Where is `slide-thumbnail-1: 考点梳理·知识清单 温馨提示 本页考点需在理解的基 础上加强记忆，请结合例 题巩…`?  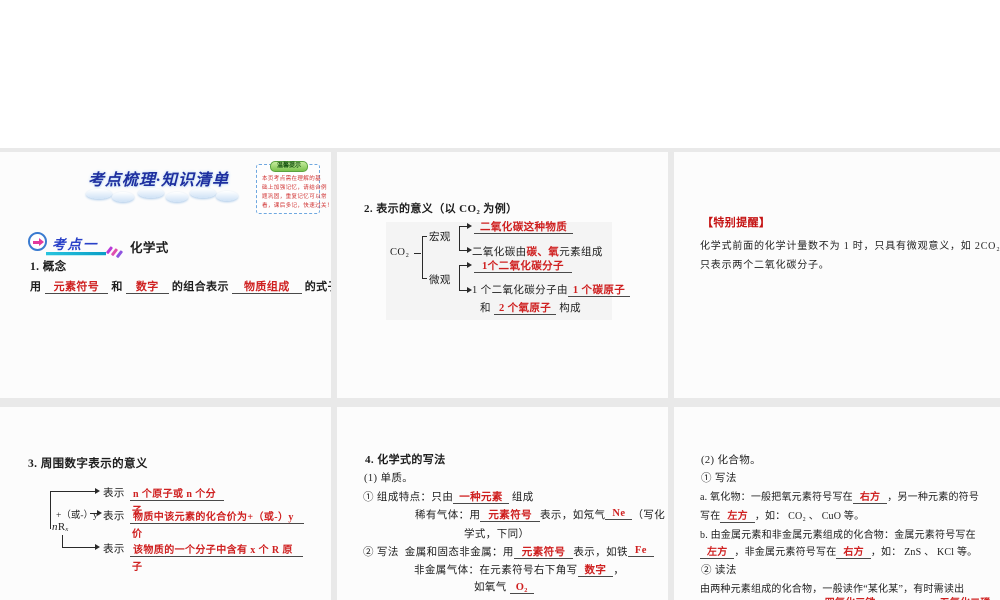 slide-thumbnail-1: 考点梳理·知识清单 温馨提示 本页考点需在理解的基 础上加强记忆，请结合例 题巩… is located at coordinates (165, 275).